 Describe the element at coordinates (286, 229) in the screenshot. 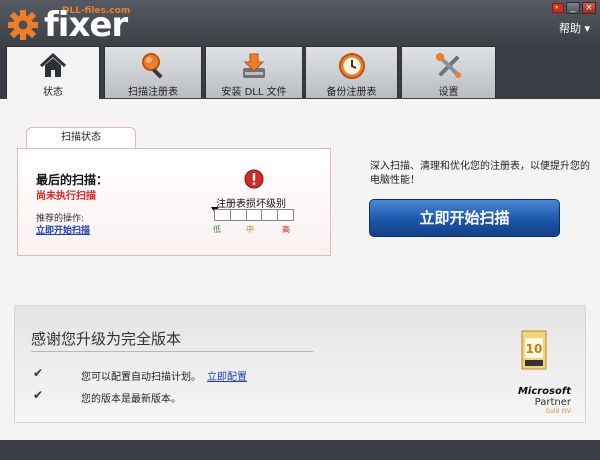

I see `level-high-label: 高` at that location.